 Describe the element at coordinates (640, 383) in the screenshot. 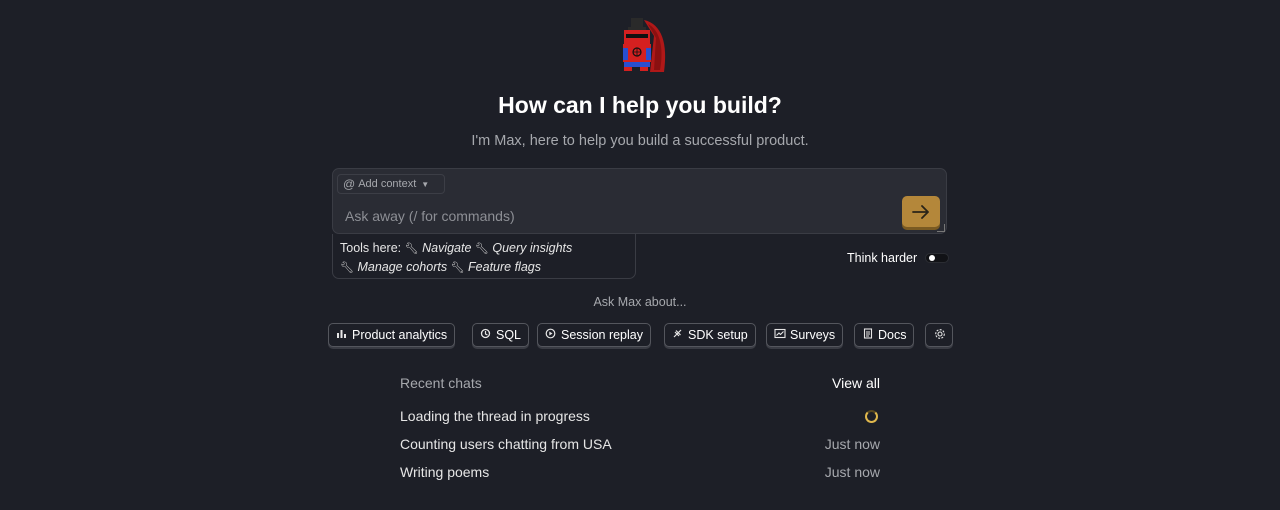

I see `recent-chats-header: Recent chats View all` at that location.